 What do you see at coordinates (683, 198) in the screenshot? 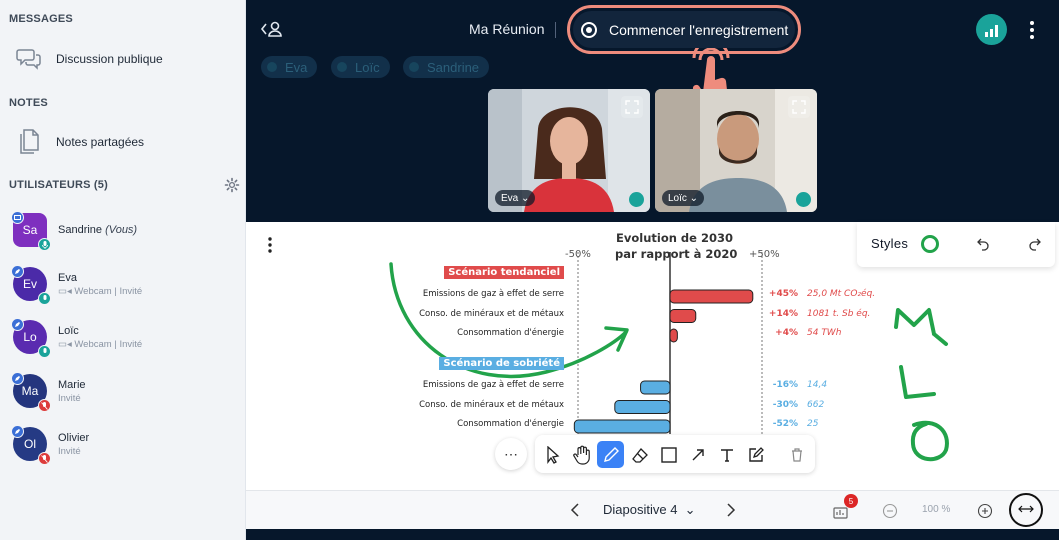
I see `video-name-tag: Loïc ⌄` at bounding box center [683, 198].